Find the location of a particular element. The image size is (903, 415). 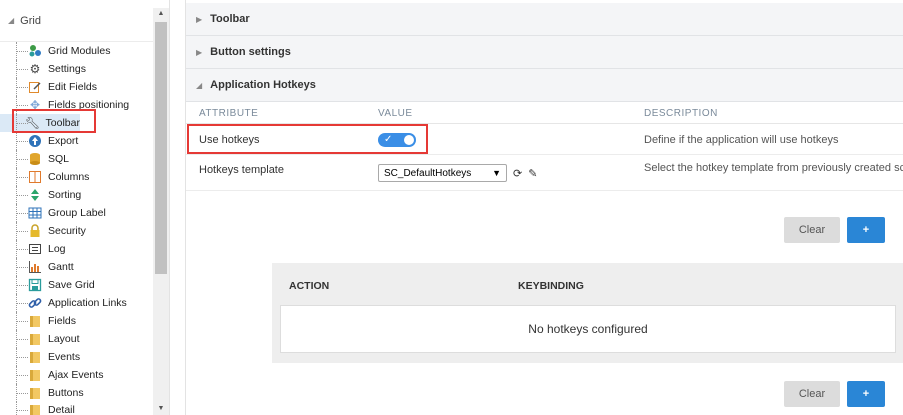

use-hotkeys-highlight-box is located at coordinates (307, 139).